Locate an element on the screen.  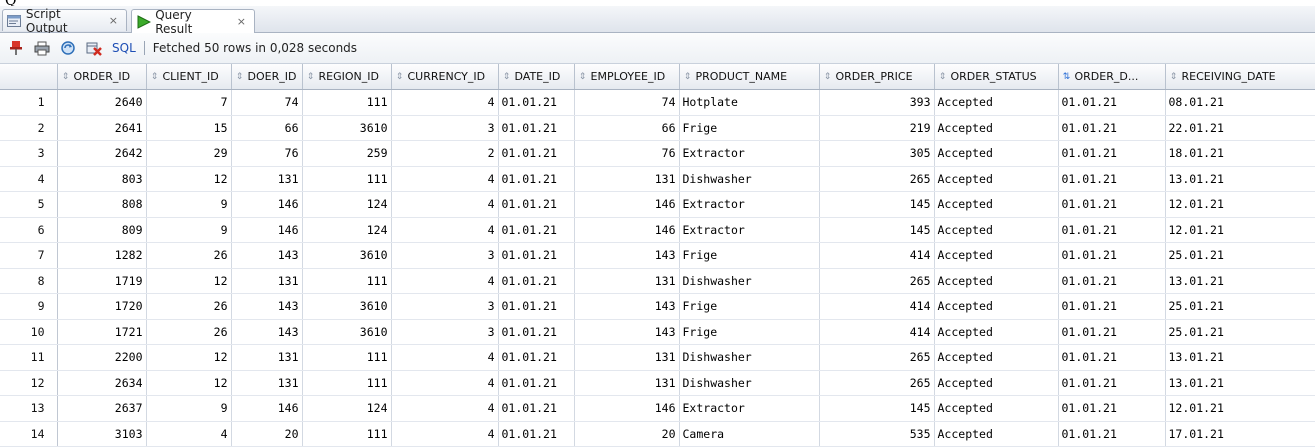
tab-script-output: Script Output × is located at coordinates (64, 21).